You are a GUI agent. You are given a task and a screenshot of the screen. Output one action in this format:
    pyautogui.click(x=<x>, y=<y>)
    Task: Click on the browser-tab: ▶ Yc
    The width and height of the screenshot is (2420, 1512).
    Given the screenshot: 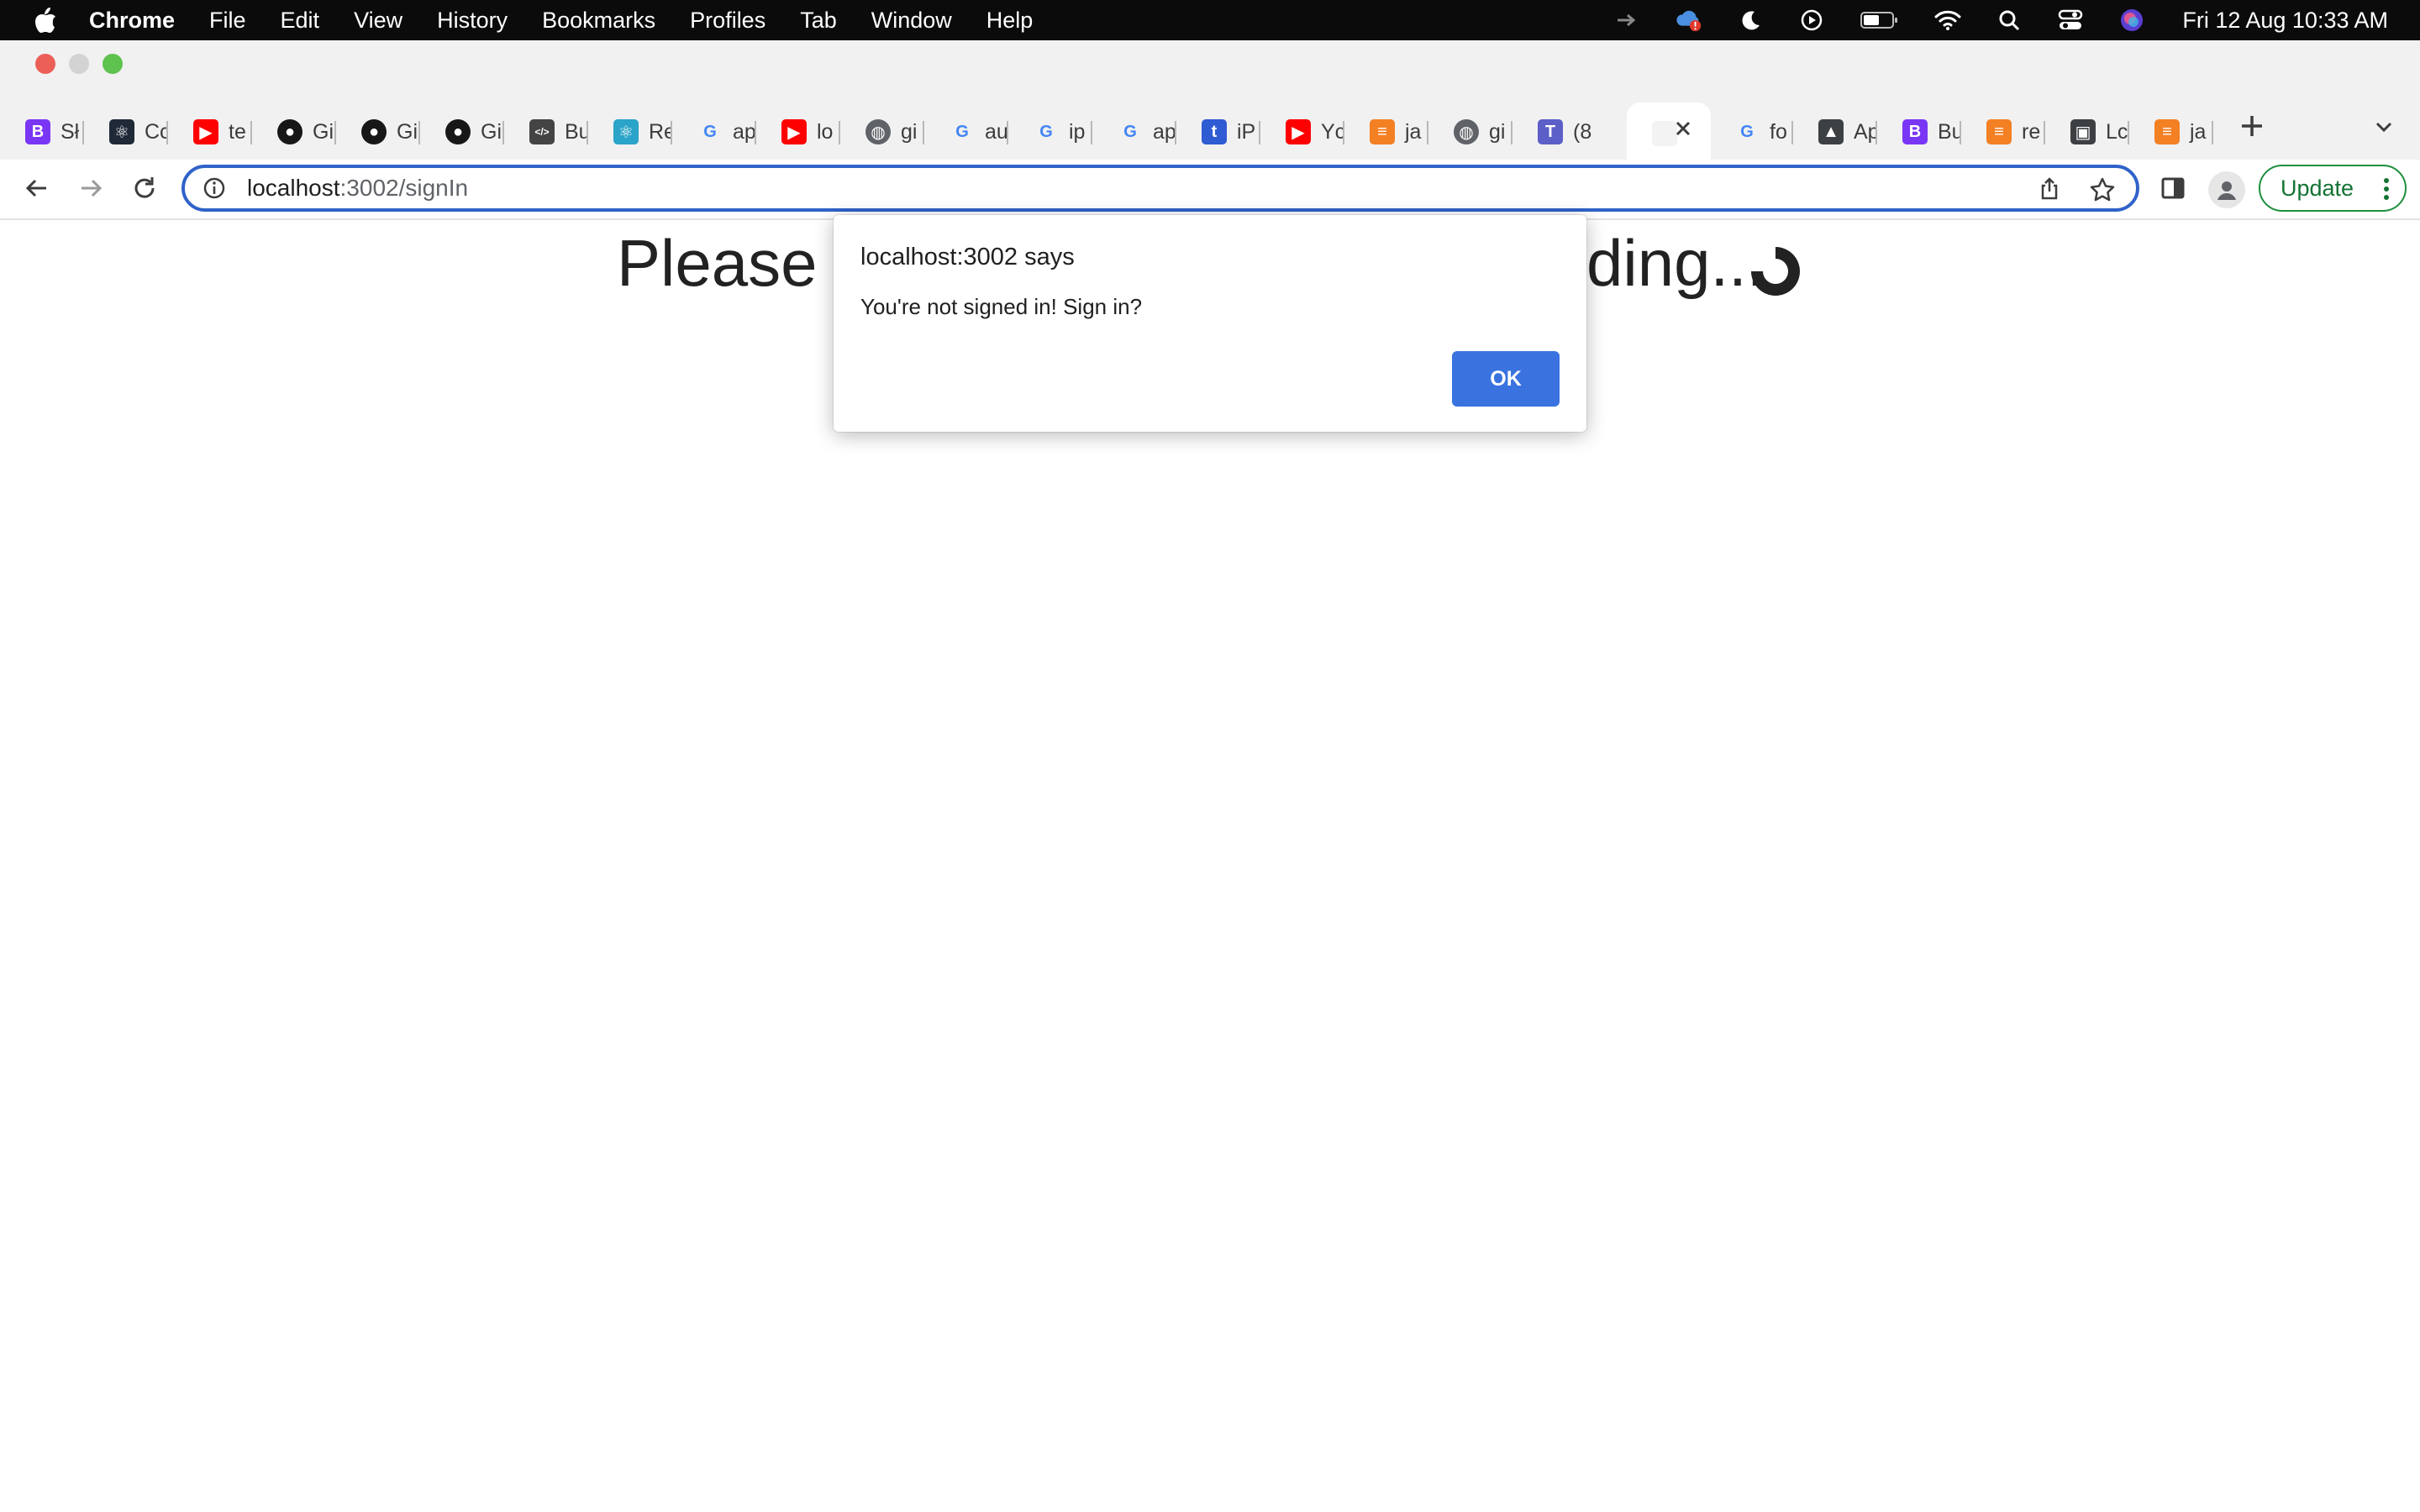 What is the action you would take?
    pyautogui.click(x=1302, y=132)
    